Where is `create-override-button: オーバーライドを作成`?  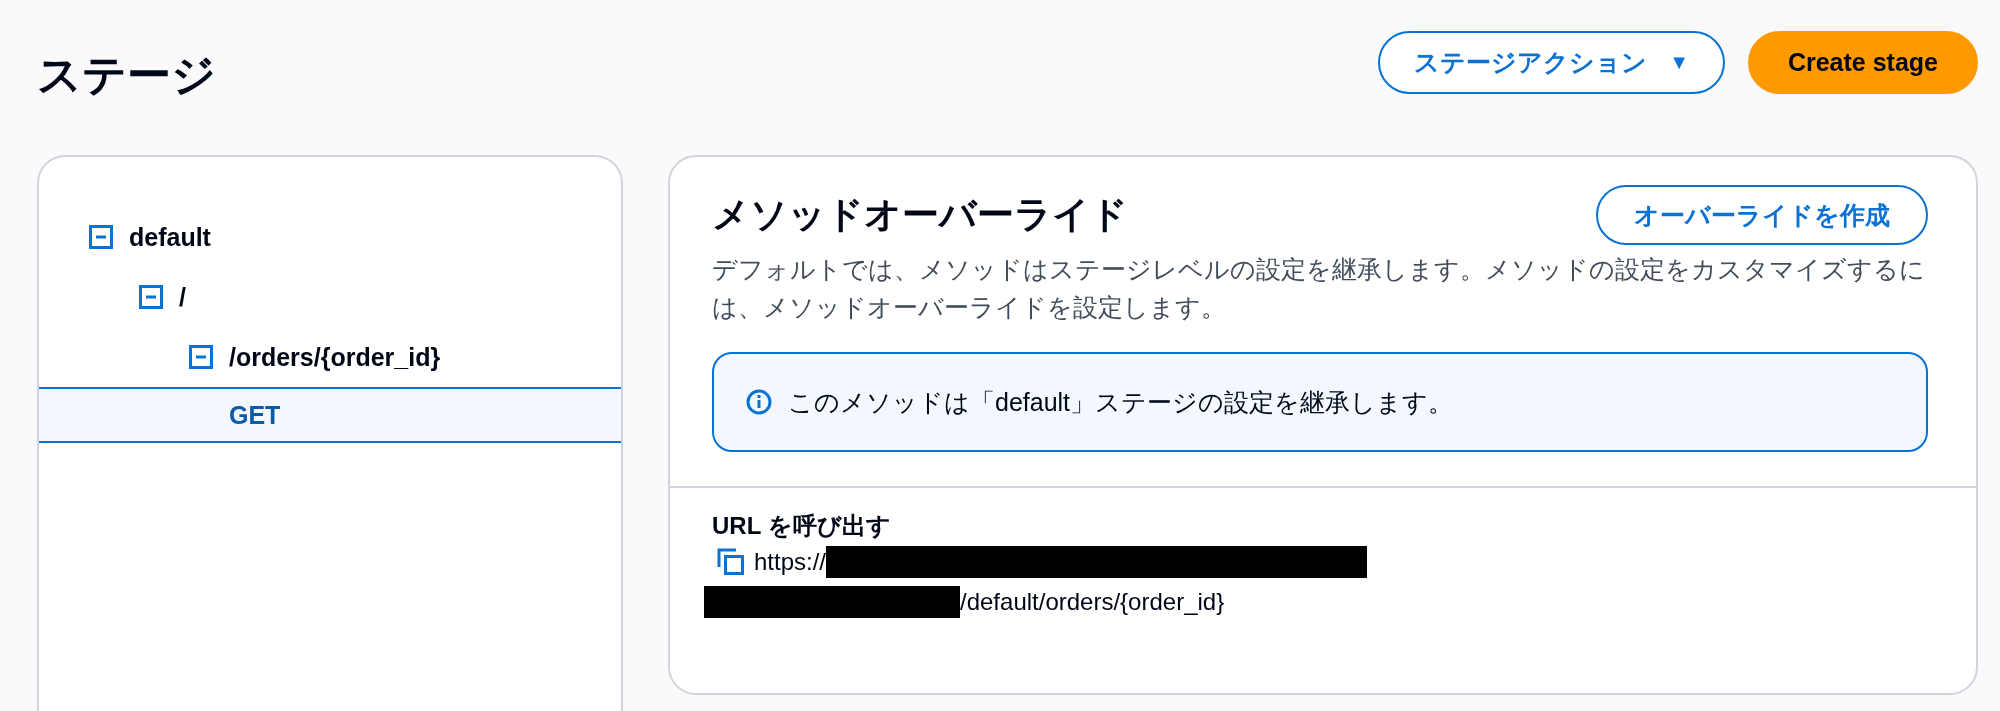 create-override-button: オーバーライドを作成 is located at coordinates (1762, 215).